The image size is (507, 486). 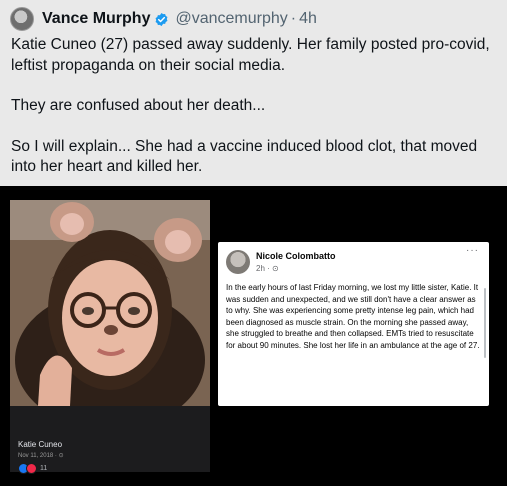 I want to click on reactions: 11, so click(x=32, y=468).